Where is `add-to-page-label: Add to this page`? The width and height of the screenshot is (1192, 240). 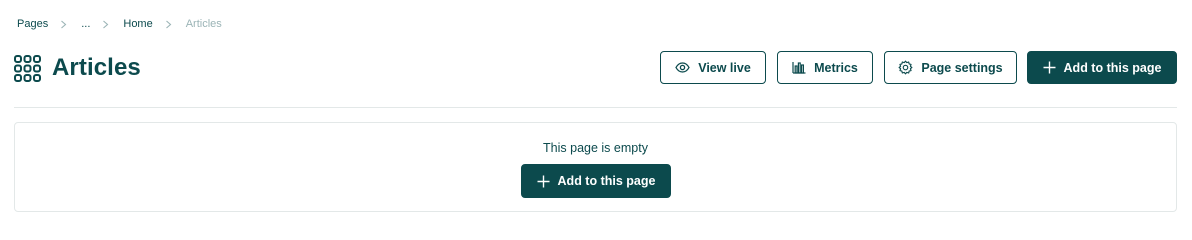 add-to-page-label: Add to this page is located at coordinates (1112, 67).